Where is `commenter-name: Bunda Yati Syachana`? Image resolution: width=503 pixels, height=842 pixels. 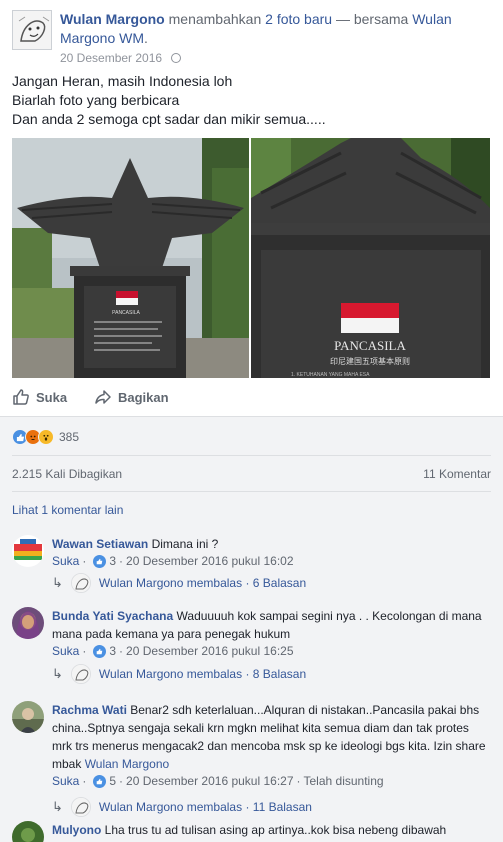
commenter-name: Bunda Yati Syachana is located at coordinates (112, 616).